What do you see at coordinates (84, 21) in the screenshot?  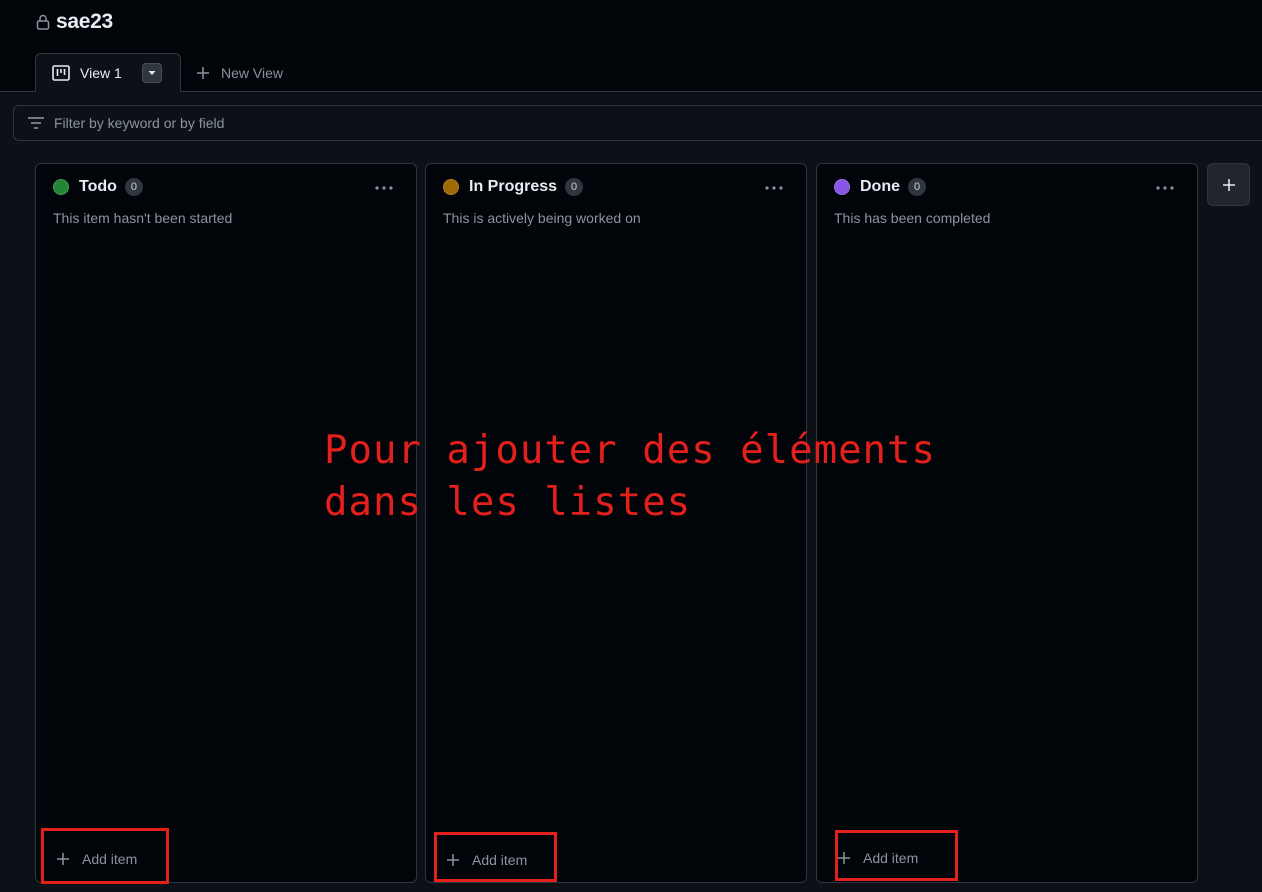 I see `project-title: sae23` at bounding box center [84, 21].